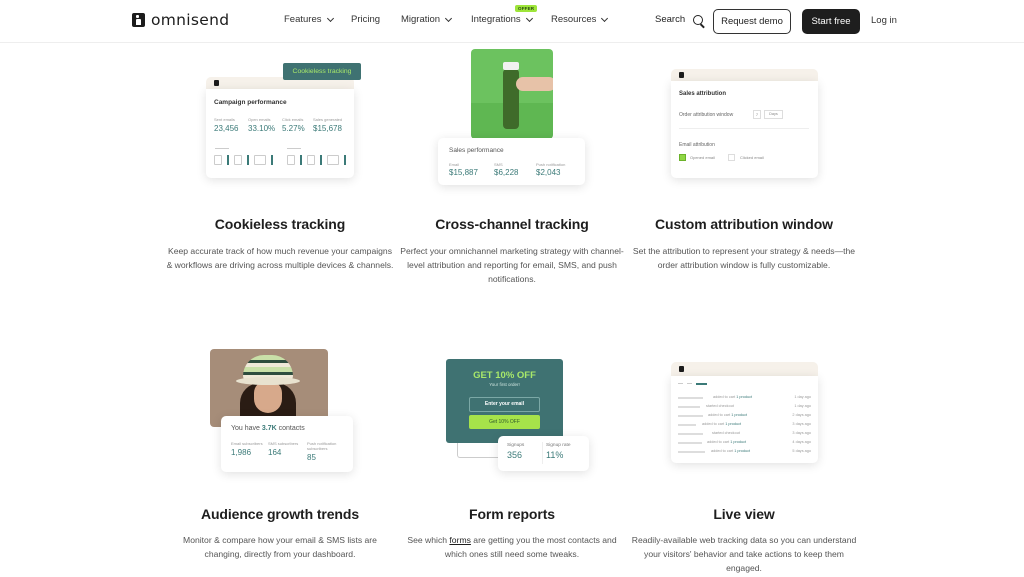  I want to click on form-subline: Your first order!, so click(504, 384).